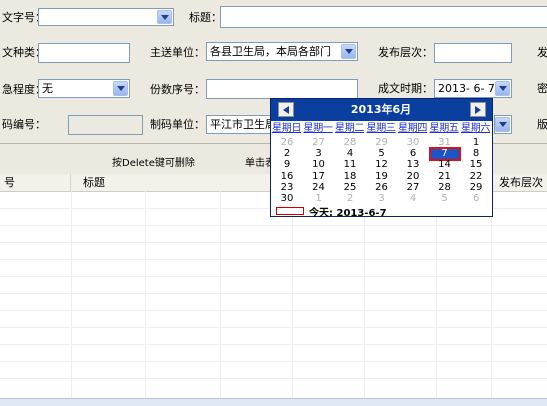 Image resolution: width=547 pixels, height=406 pixels. Describe the element at coordinates (475, 129) in the screenshot. I see `weekday-header: 星期六` at that location.